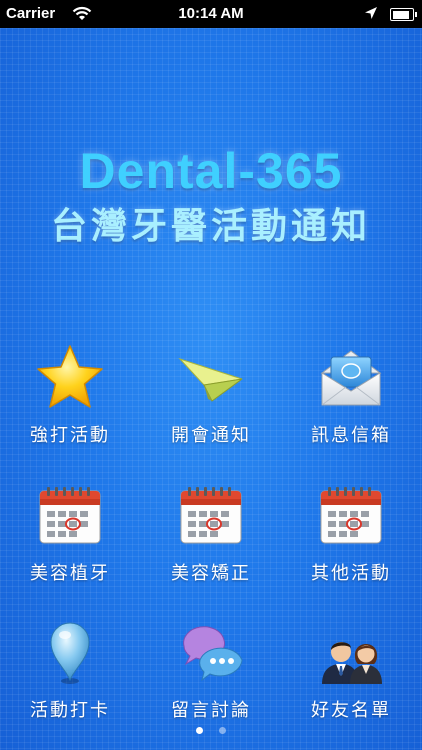 This screenshot has height=750, width=422. Describe the element at coordinates (210, 226) in the screenshot. I see `app-subtitle: 台灣牙醫活動通知` at that location.